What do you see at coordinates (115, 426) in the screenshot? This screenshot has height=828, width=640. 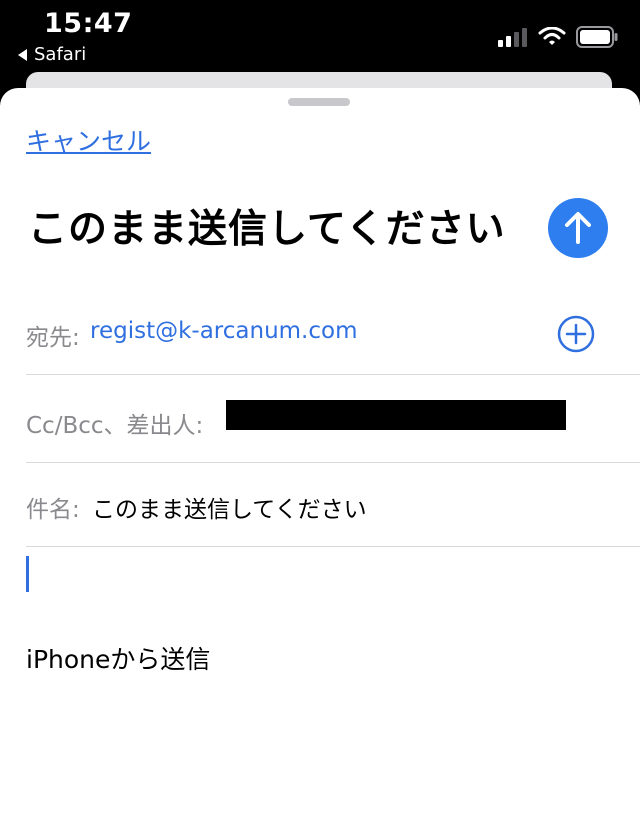 I see `cc-bcc-from-label: Cc/Bcc、差出人:` at bounding box center [115, 426].